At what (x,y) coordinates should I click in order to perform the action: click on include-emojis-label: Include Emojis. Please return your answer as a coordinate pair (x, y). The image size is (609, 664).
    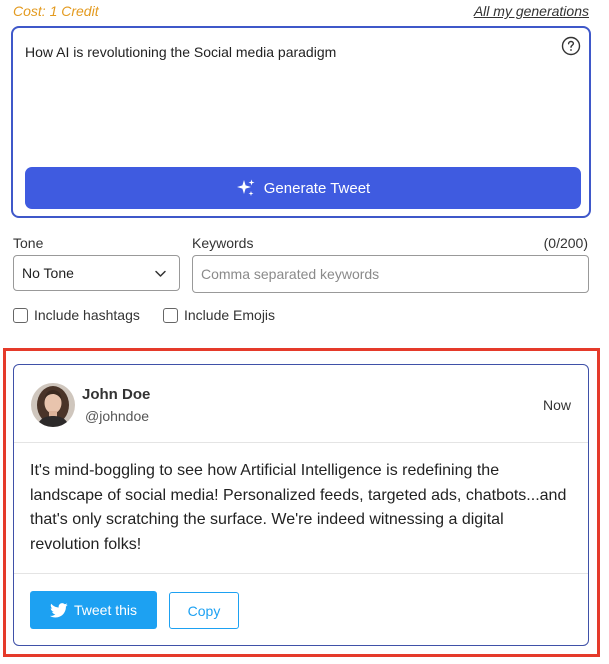
    Looking at the image, I should click on (230, 315).